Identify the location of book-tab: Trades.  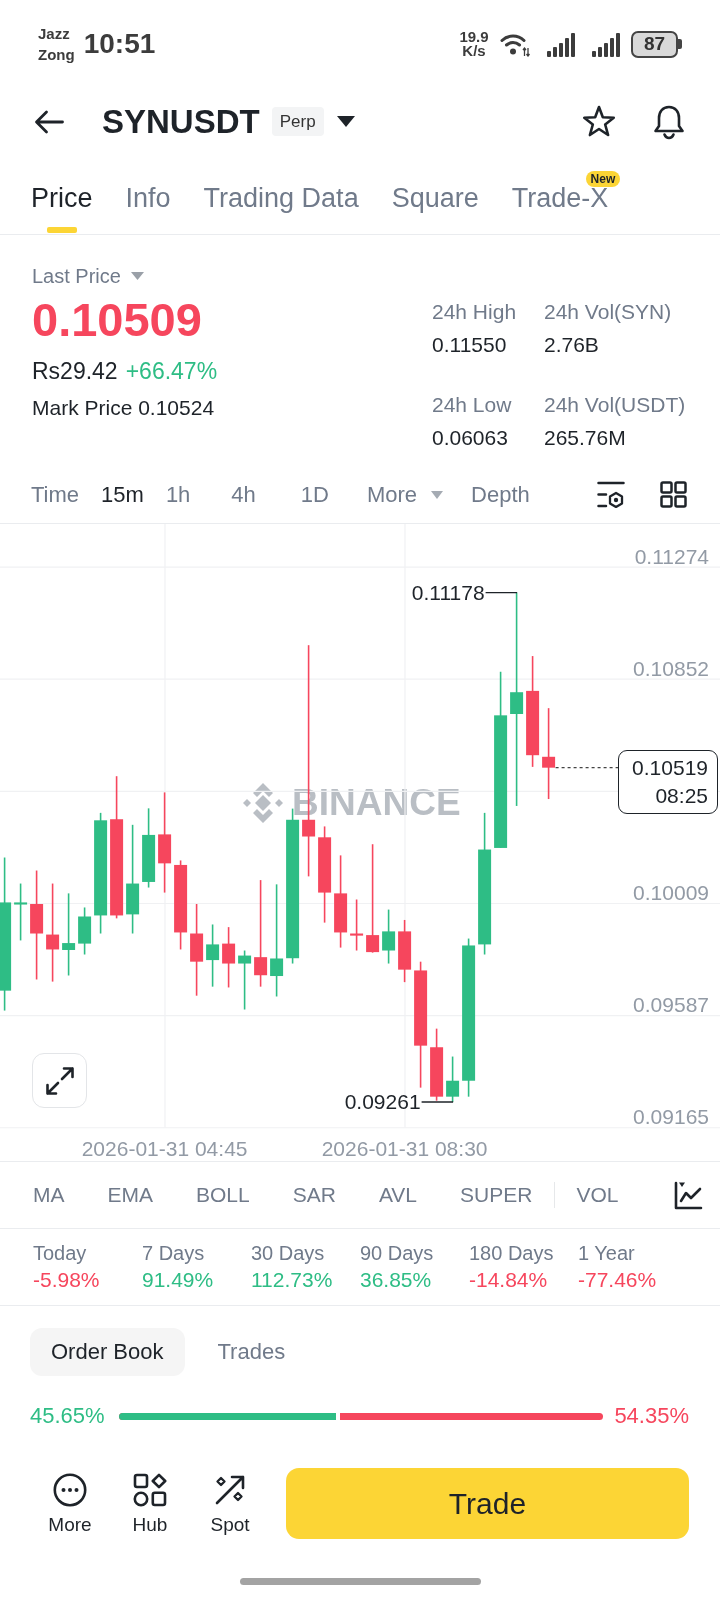
(251, 1352).